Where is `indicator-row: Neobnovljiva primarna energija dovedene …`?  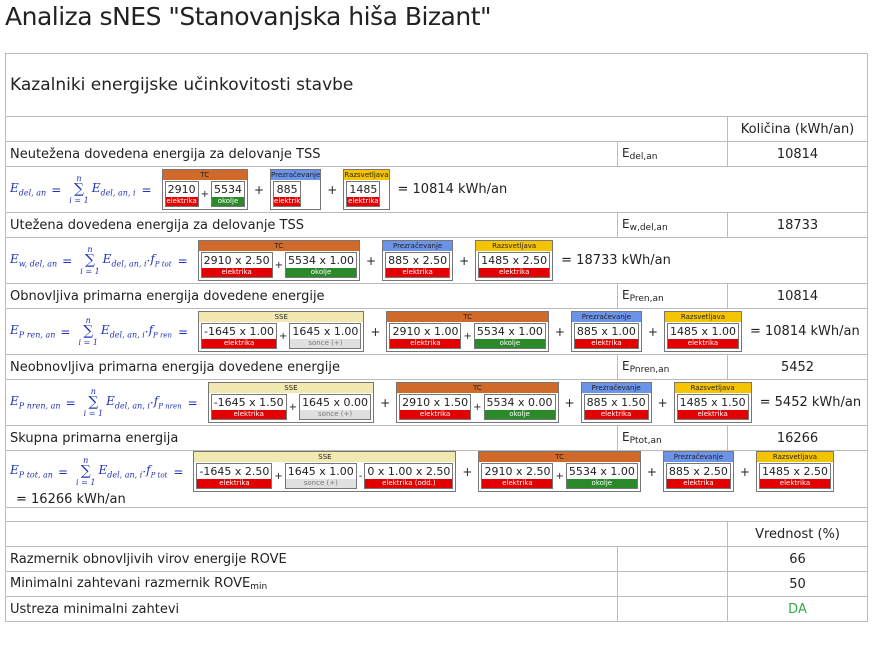 indicator-row: Neobnovljiva primarna energija dovedene … is located at coordinates (437, 367).